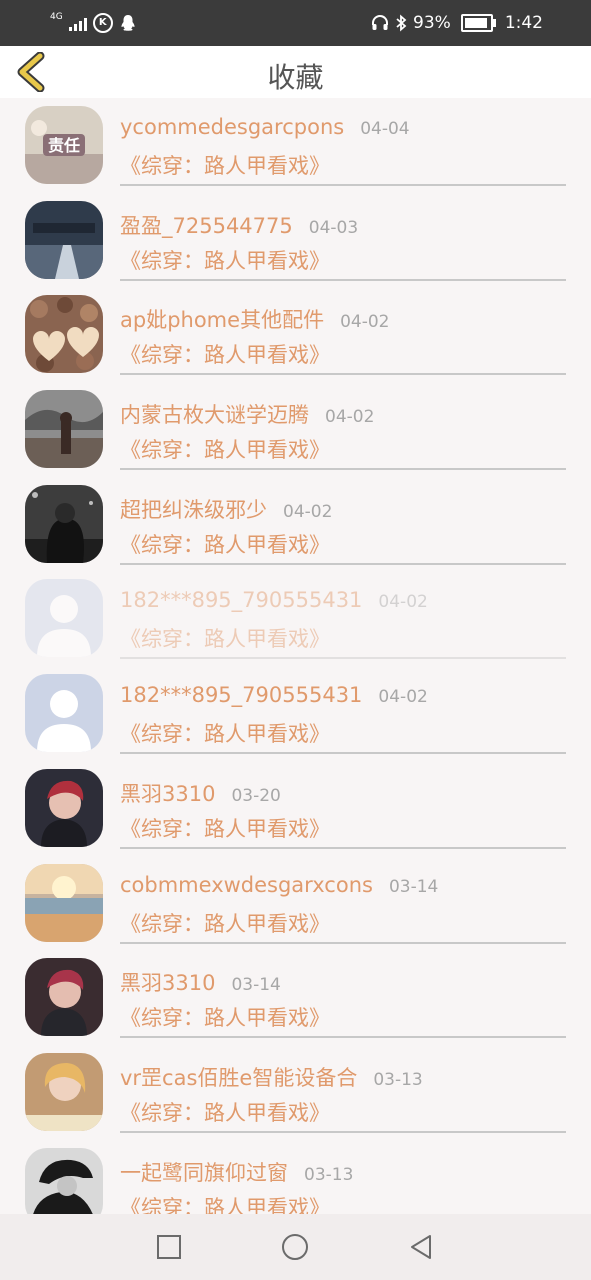  I want to click on name-row: ycommedesgarcpons 04-04, so click(265, 127).